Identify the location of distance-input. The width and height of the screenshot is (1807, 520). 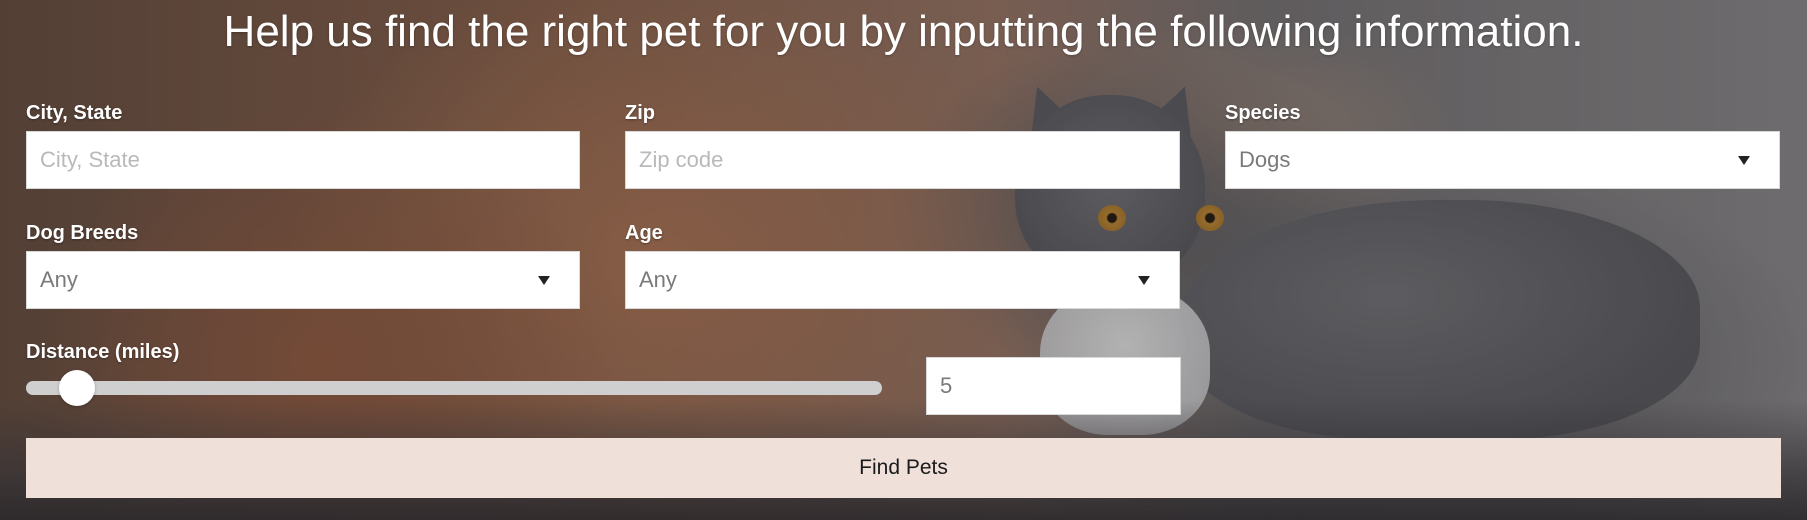
(1053, 386).